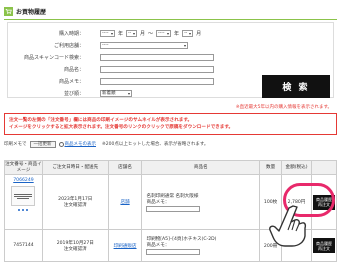 This screenshot has height=273, width=341. I want to click on from-month-select: -- ▾, so click(132, 33).